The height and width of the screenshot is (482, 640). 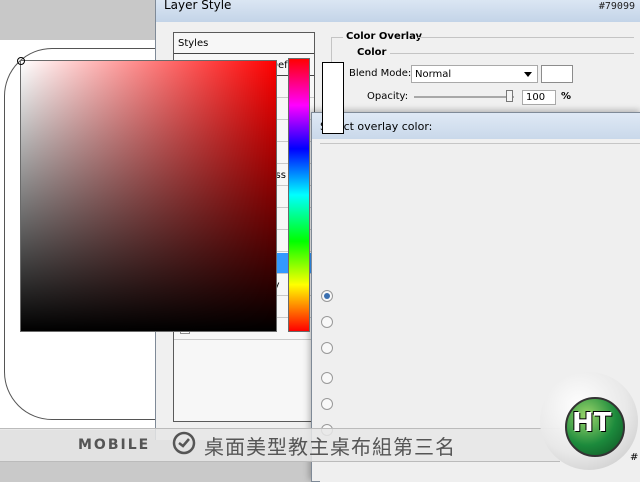 I want to click on overlay-color-swatch, so click(x=557, y=74).